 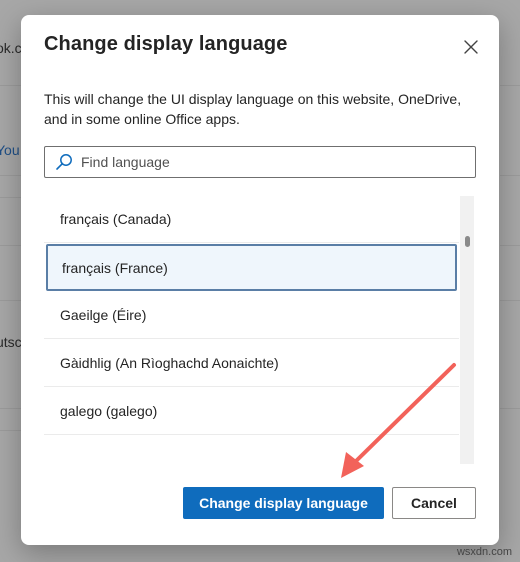 What do you see at coordinates (434, 503) in the screenshot?
I see `cancel-button: Cancel` at bounding box center [434, 503].